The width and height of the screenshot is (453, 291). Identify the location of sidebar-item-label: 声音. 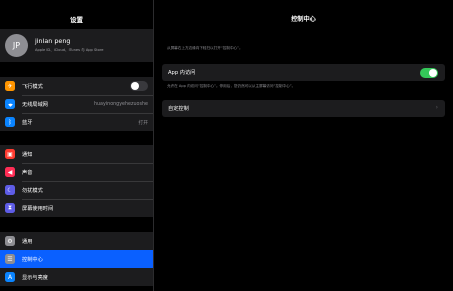
(27, 172).